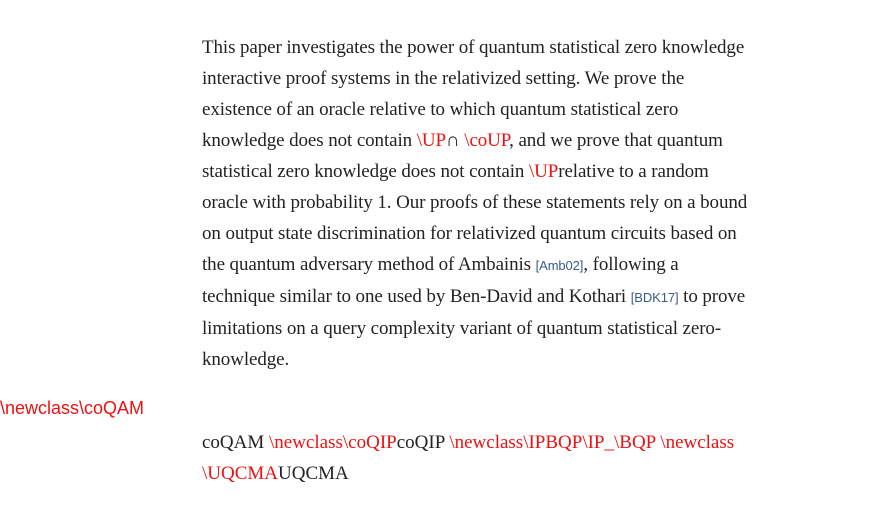  What do you see at coordinates (423, 442) in the screenshot?
I see `class-text: coQIP` at bounding box center [423, 442].